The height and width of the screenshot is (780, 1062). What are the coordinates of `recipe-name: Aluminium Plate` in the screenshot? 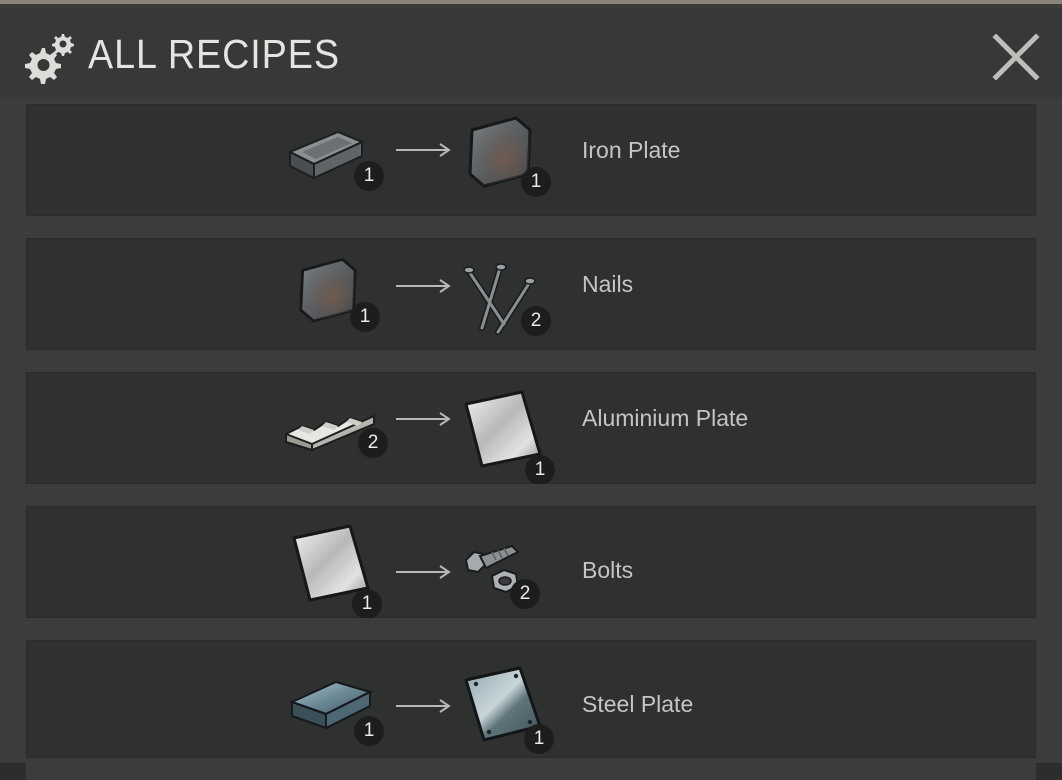 It's located at (665, 418).